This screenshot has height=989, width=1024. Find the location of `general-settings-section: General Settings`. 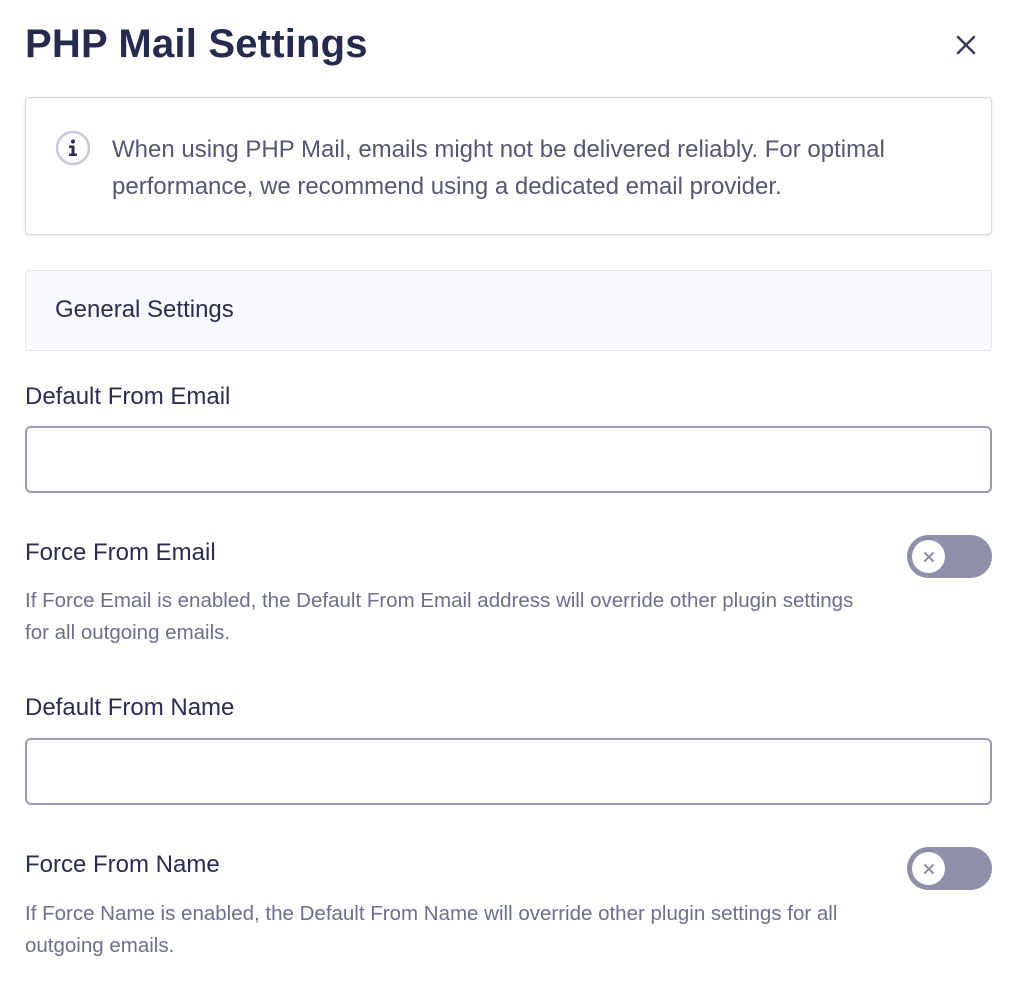

general-settings-section: General Settings is located at coordinates (508, 310).